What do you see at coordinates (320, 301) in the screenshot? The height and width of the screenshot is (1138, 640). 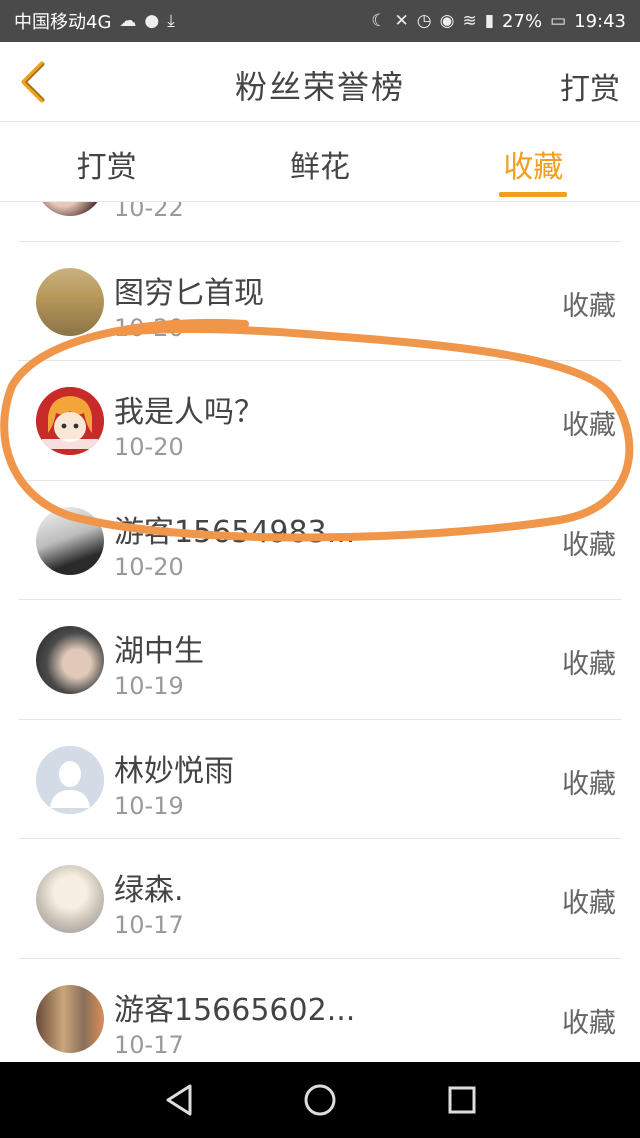 I see `list-item: 图穷匕首现 10-20 收藏` at bounding box center [320, 301].